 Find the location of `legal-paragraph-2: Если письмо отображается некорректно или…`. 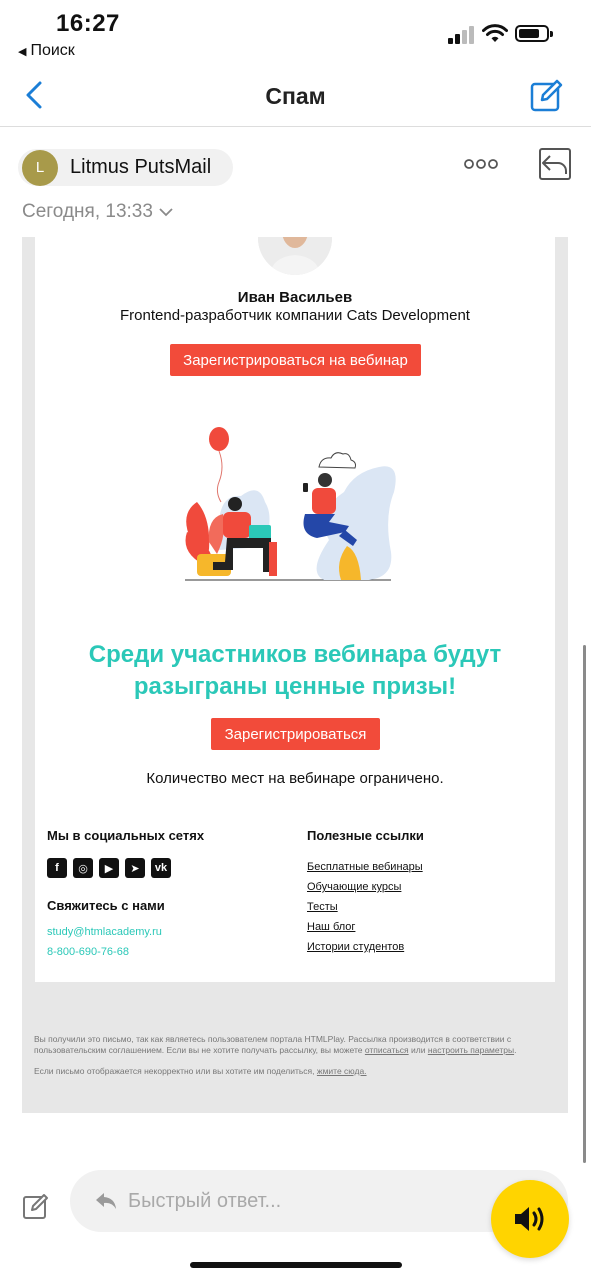

legal-paragraph-2: Если письмо отображается некорректно или… is located at coordinates (295, 1071).